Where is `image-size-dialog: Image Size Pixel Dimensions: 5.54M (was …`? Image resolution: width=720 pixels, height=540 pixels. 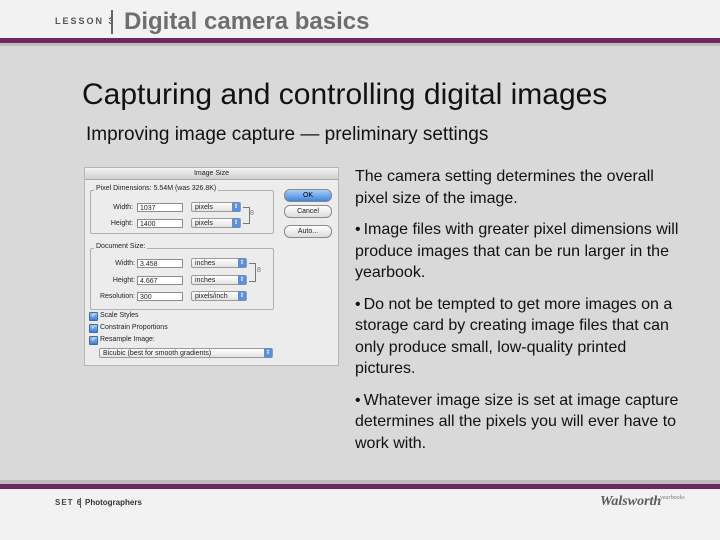 image-size-dialog: Image Size Pixel Dimensions: 5.54M (was … is located at coordinates (211, 266).